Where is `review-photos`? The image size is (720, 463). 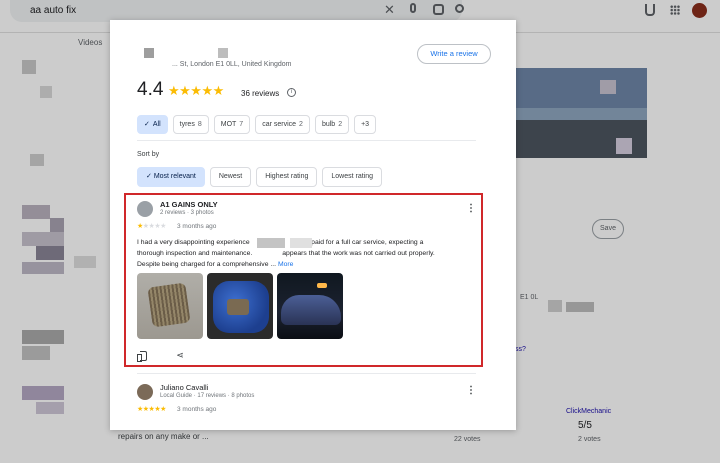
review-photos is located at coordinates (240, 306).